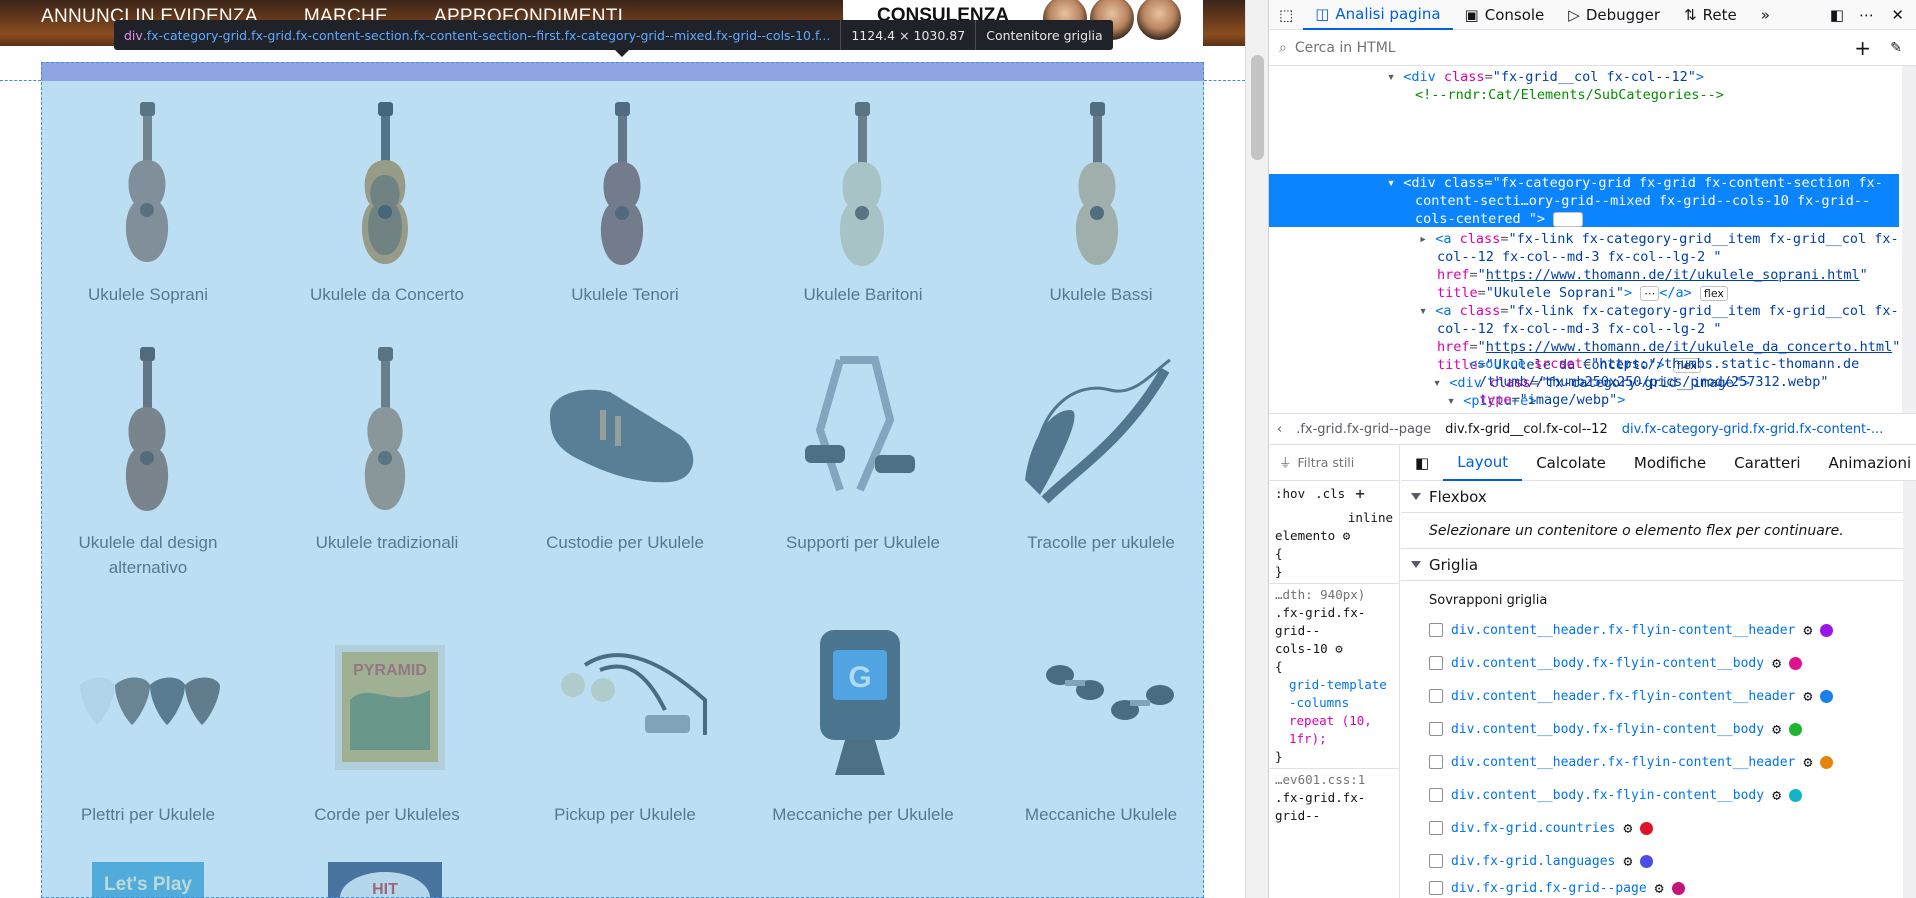  What do you see at coordinates (1334, 780) in the screenshot?
I see `stylesheet-link: …ev601.css:1` at bounding box center [1334, 780].